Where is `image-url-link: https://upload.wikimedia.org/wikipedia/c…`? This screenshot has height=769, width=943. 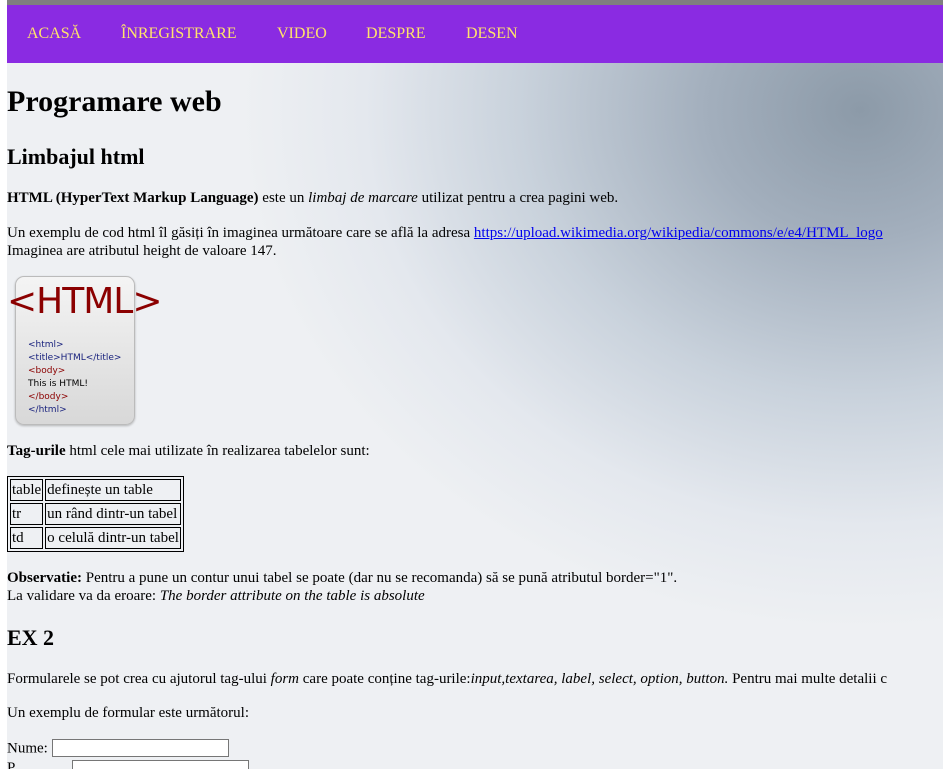
image-url-link: https://upload.wikimedia.org/wikipedia/c… is located at coordinates (678, 233).